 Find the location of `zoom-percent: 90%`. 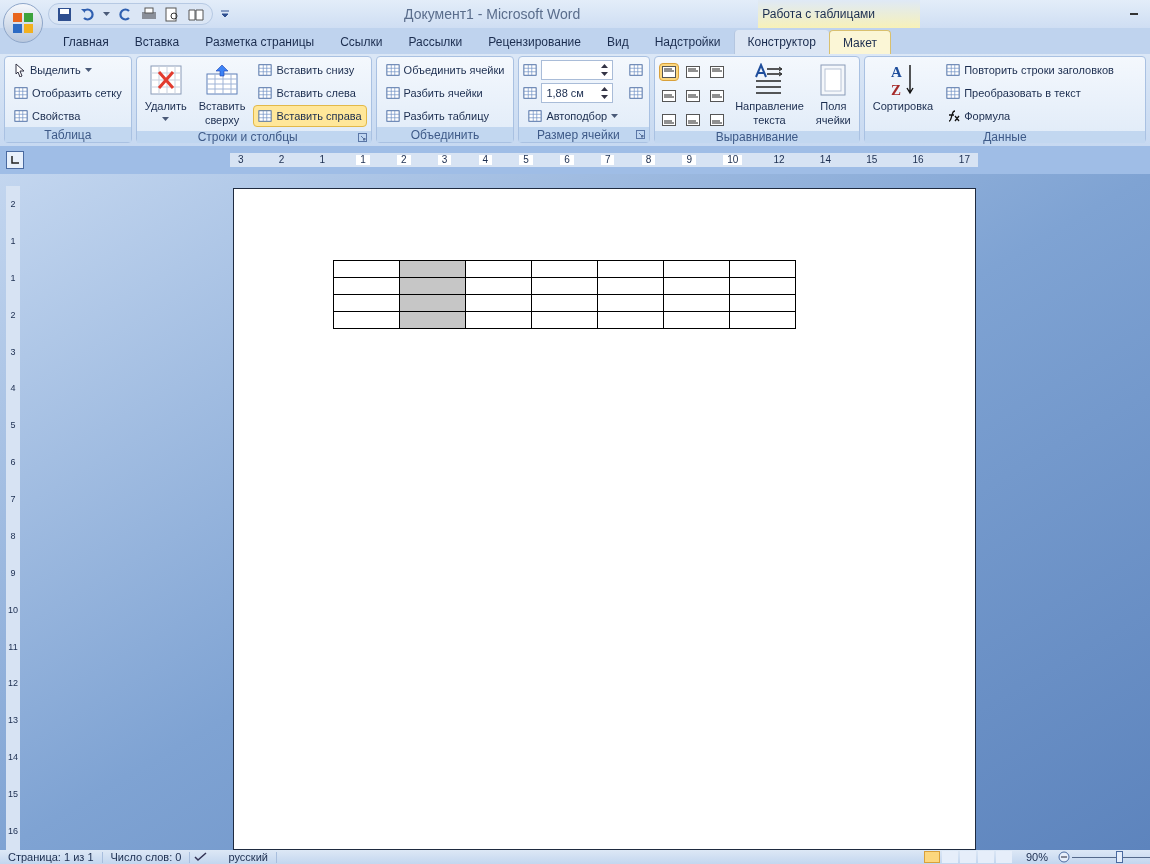

zoom-percent: 90% is located at coordinates (1036, 857).